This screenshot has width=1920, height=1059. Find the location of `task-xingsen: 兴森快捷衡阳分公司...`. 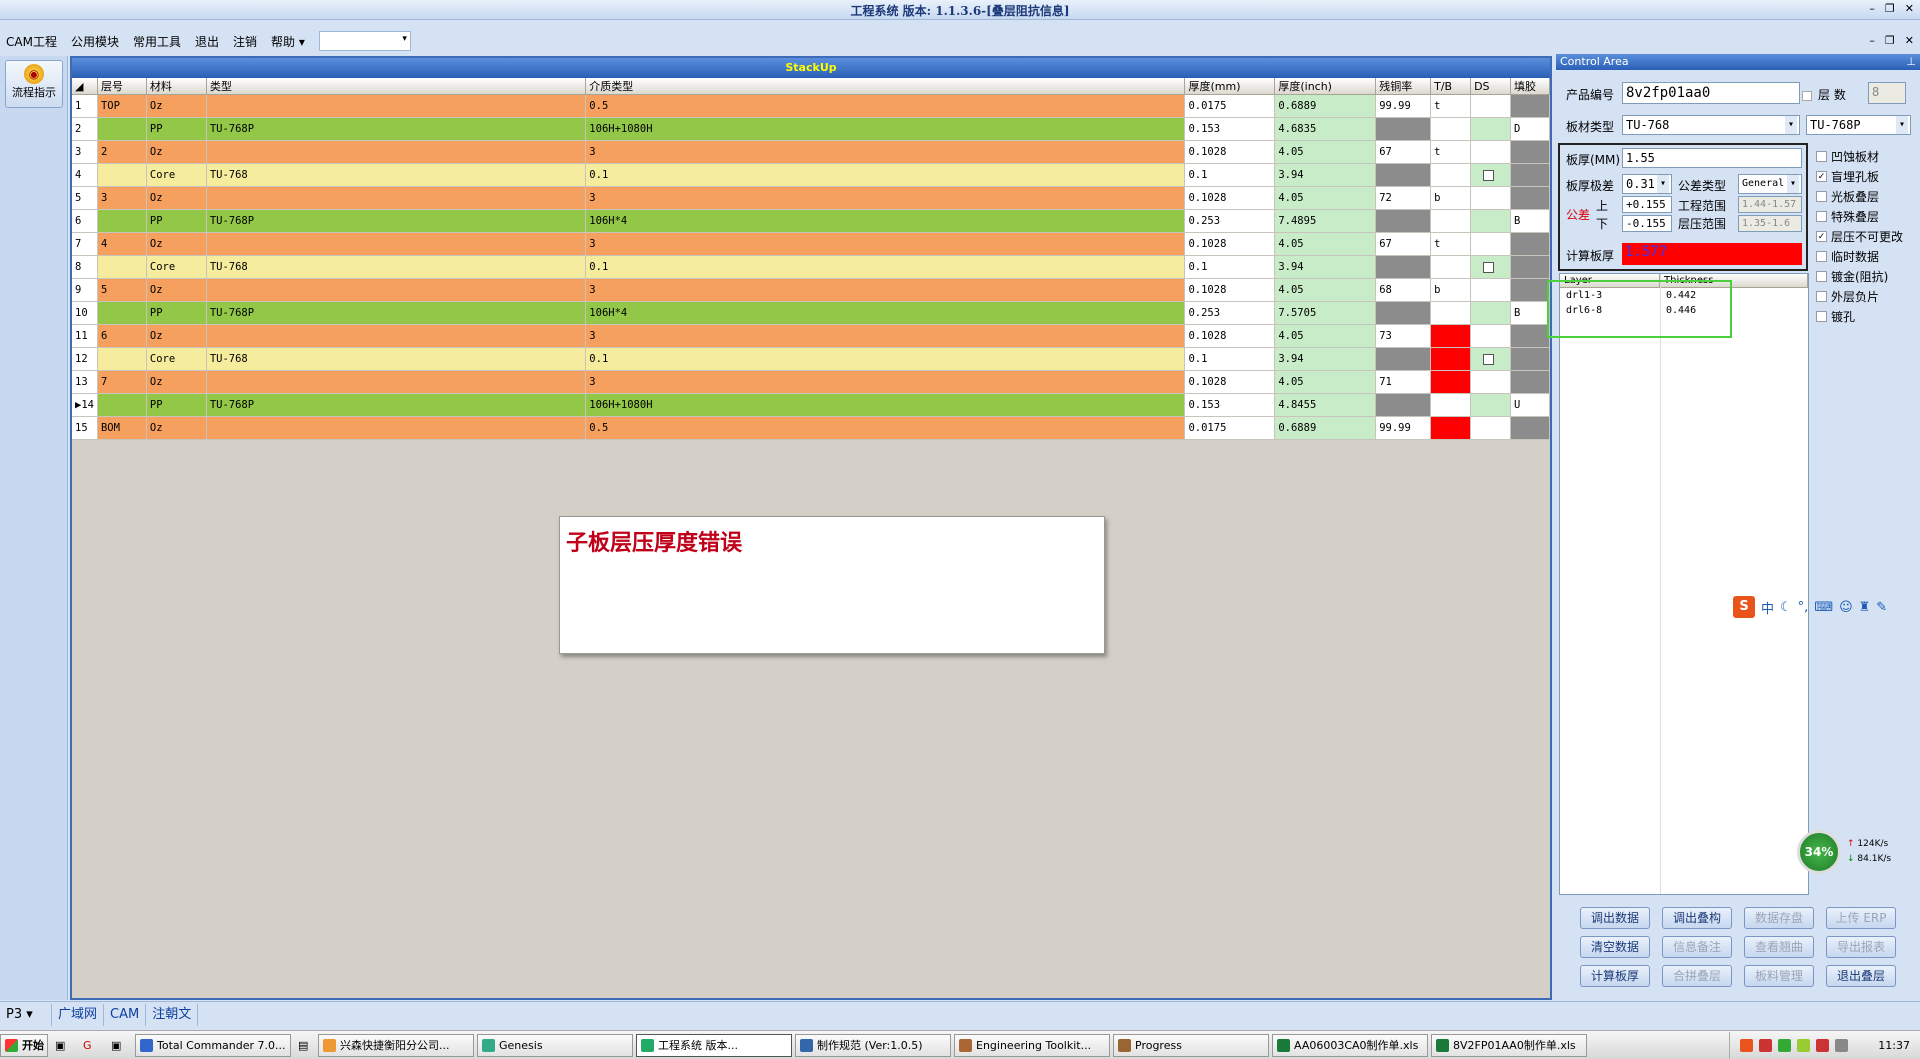

task-xingsen: 兴森快捷衡阳分公司... is located at coordinates (396, 1045).